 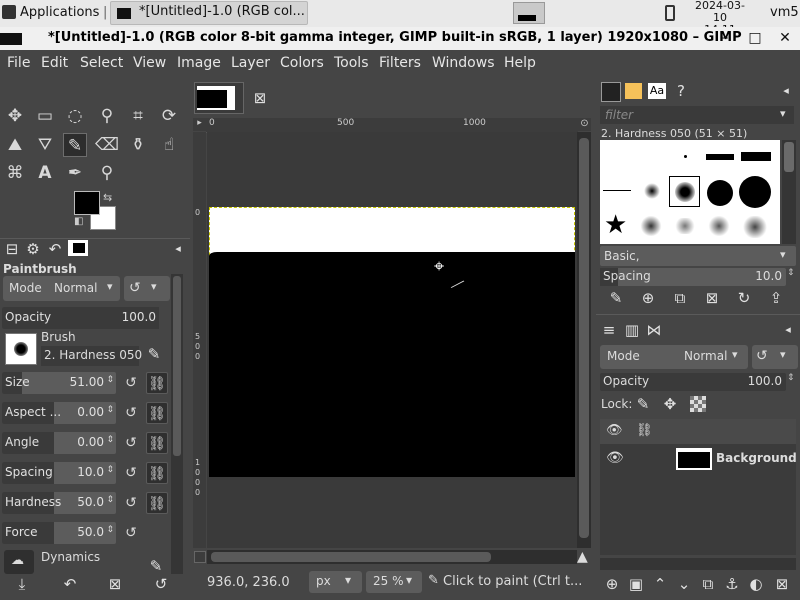 I want to click on spacing-slider: Spacing 10.0 ⇕, so click(x=59, y=473).